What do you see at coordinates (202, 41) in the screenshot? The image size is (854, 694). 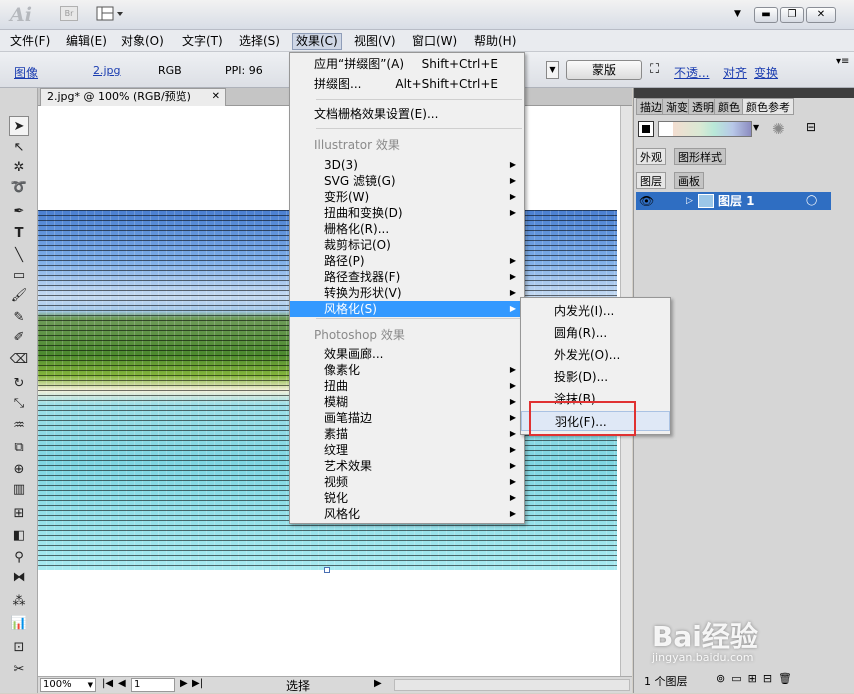 I see `menu-type: 文字(T)` at bounding box center [202, 41].